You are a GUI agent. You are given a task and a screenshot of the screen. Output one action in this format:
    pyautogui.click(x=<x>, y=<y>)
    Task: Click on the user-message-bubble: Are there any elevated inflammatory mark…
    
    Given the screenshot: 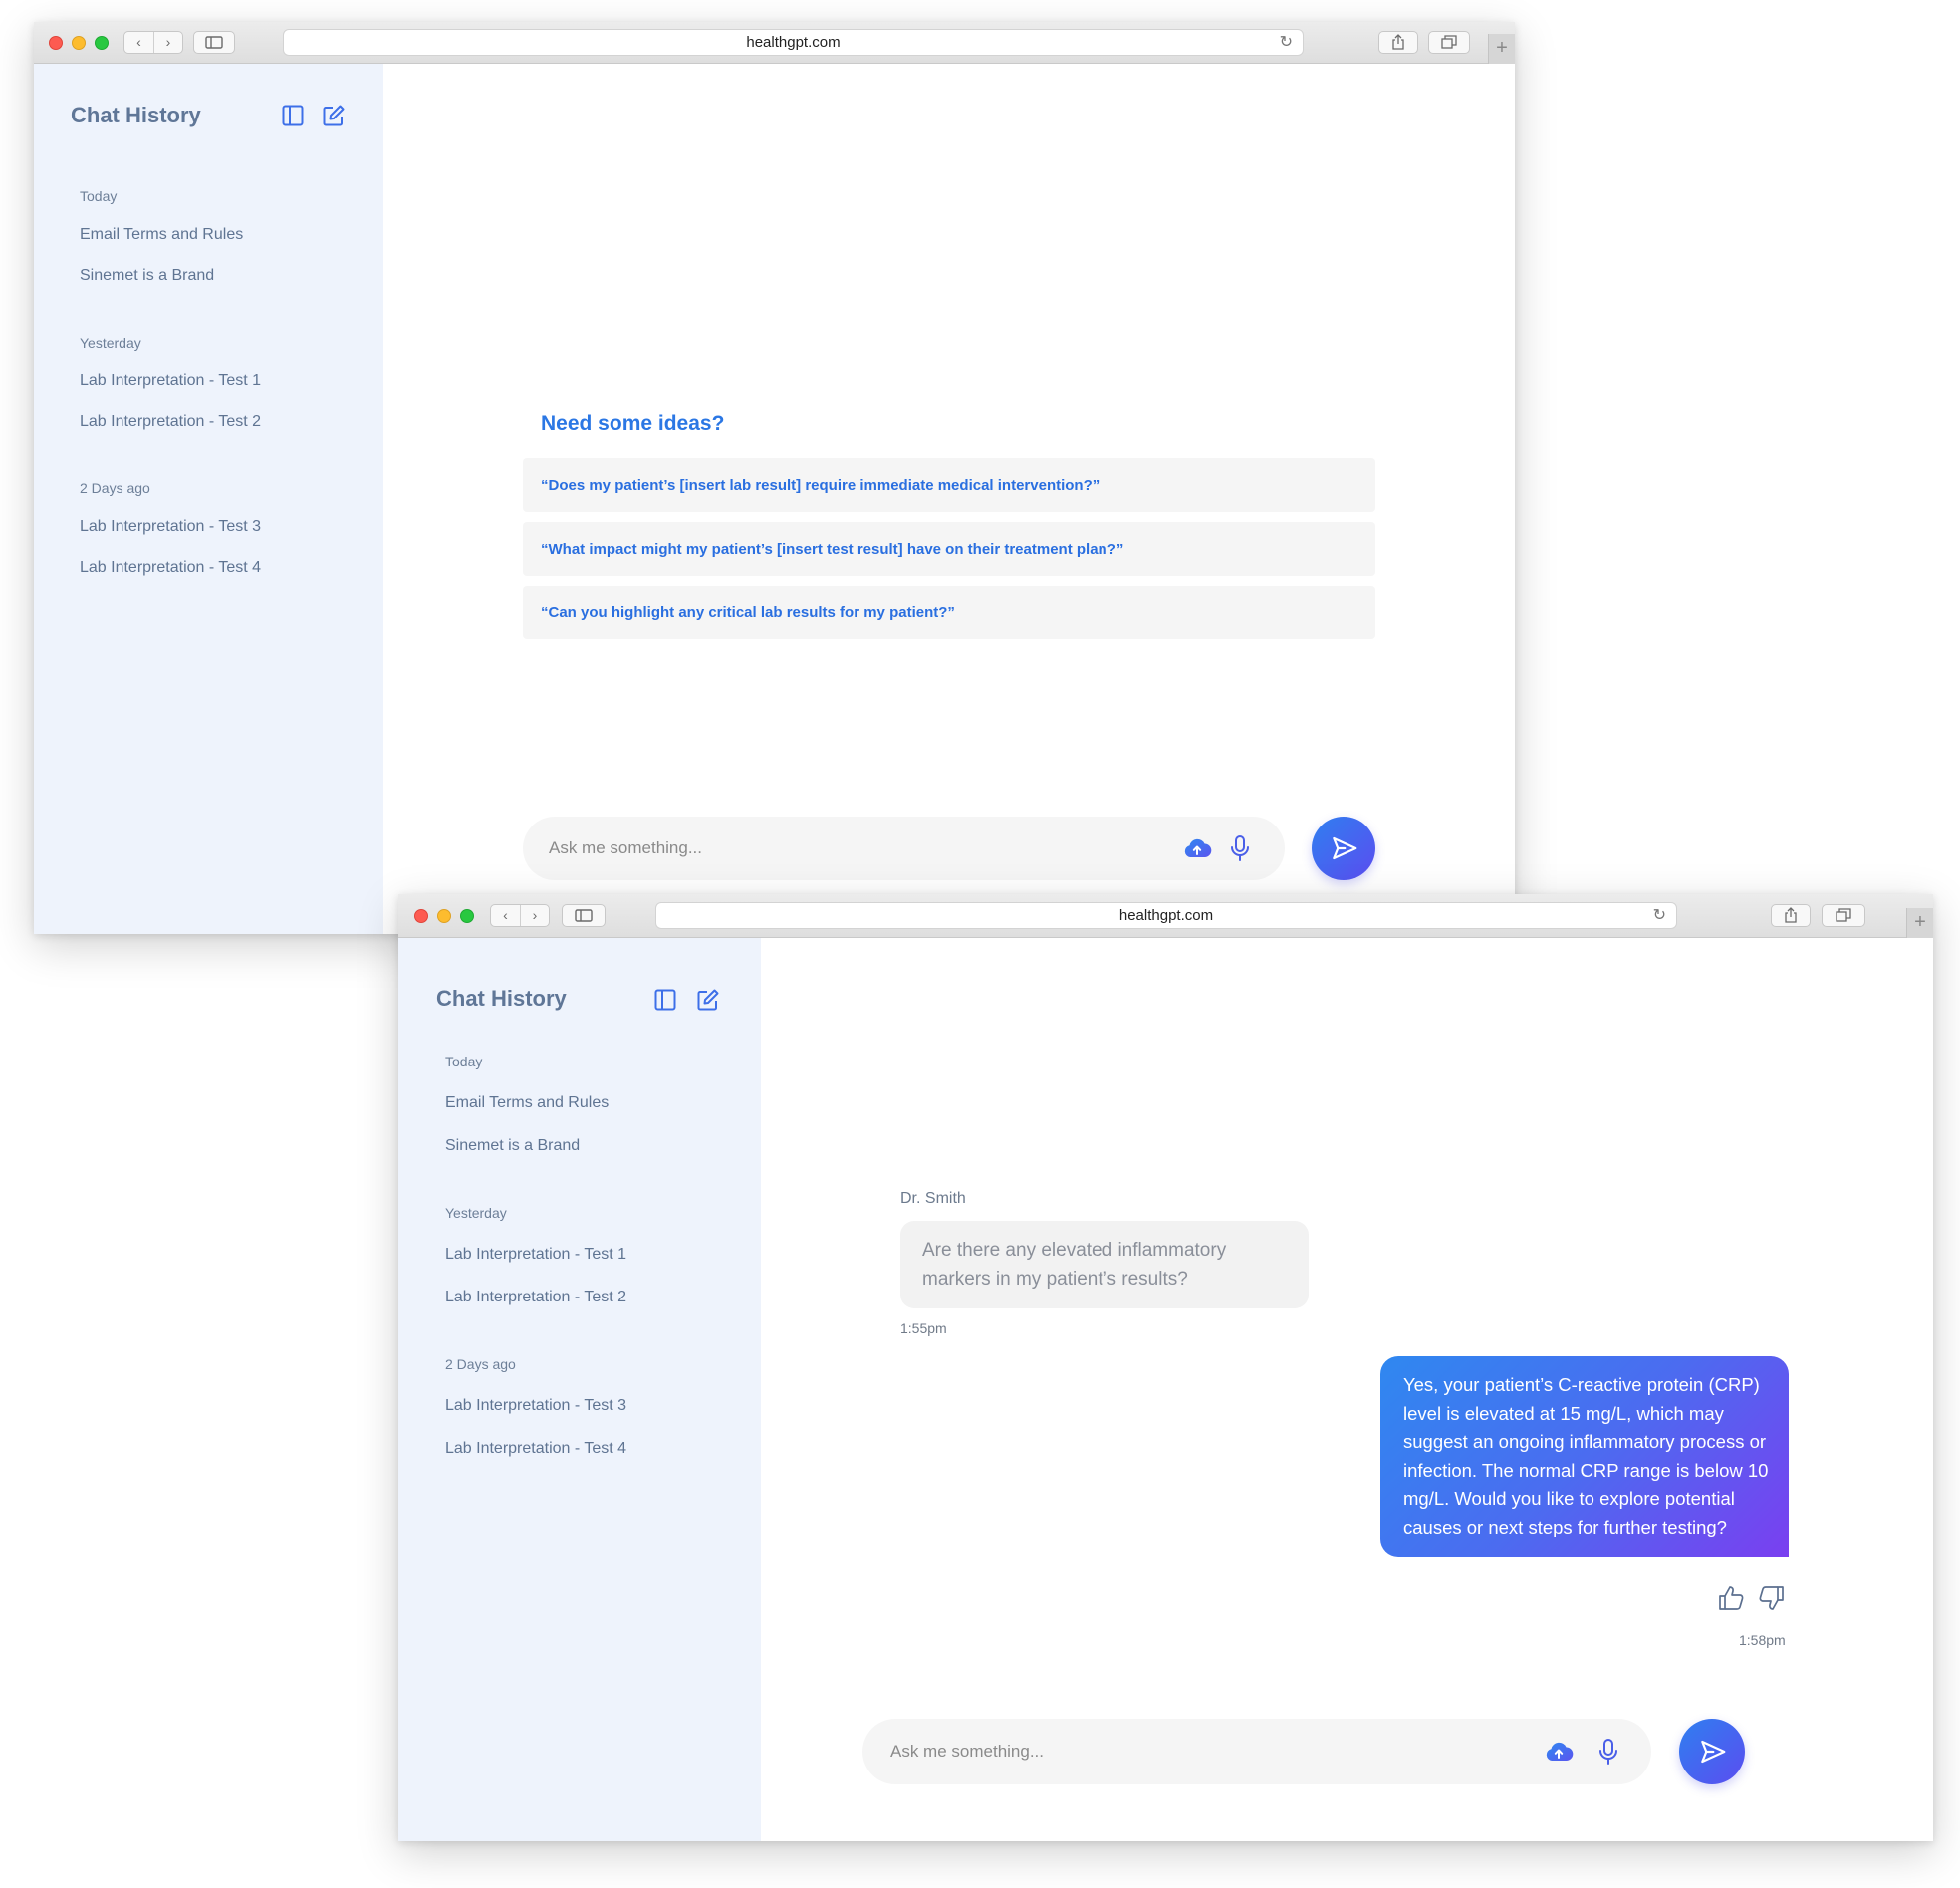 What is the action you would take?
    pyautogui.click(x=1104, y=1264)
    